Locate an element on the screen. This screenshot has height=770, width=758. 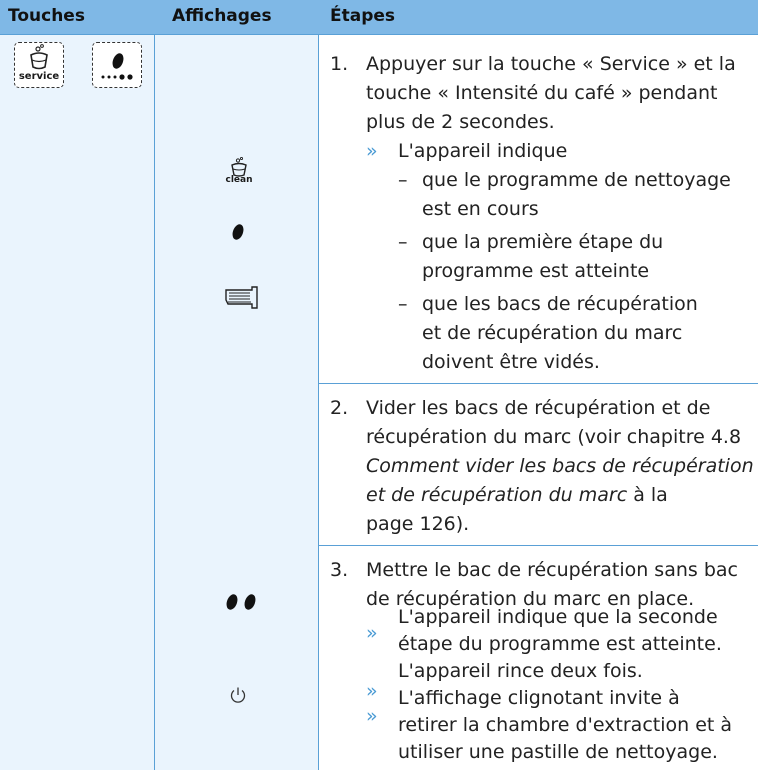
step-1-sub-item: est en cours is located at coordinates (480, 209).